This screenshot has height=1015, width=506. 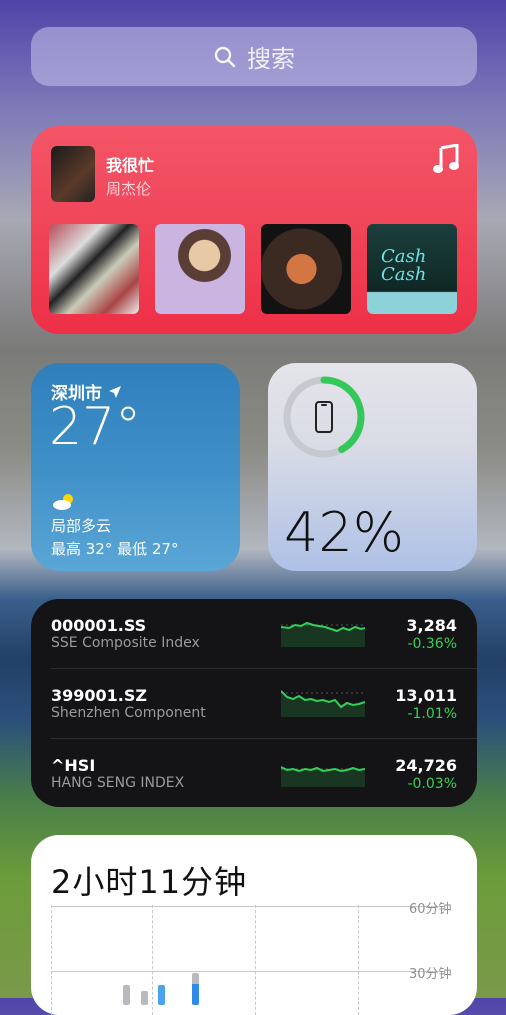 What do you see at coordinates (99, 695) in the screenshot?
I see `stock-symbol: 399001.SZ` at bounding box center [99, 695].